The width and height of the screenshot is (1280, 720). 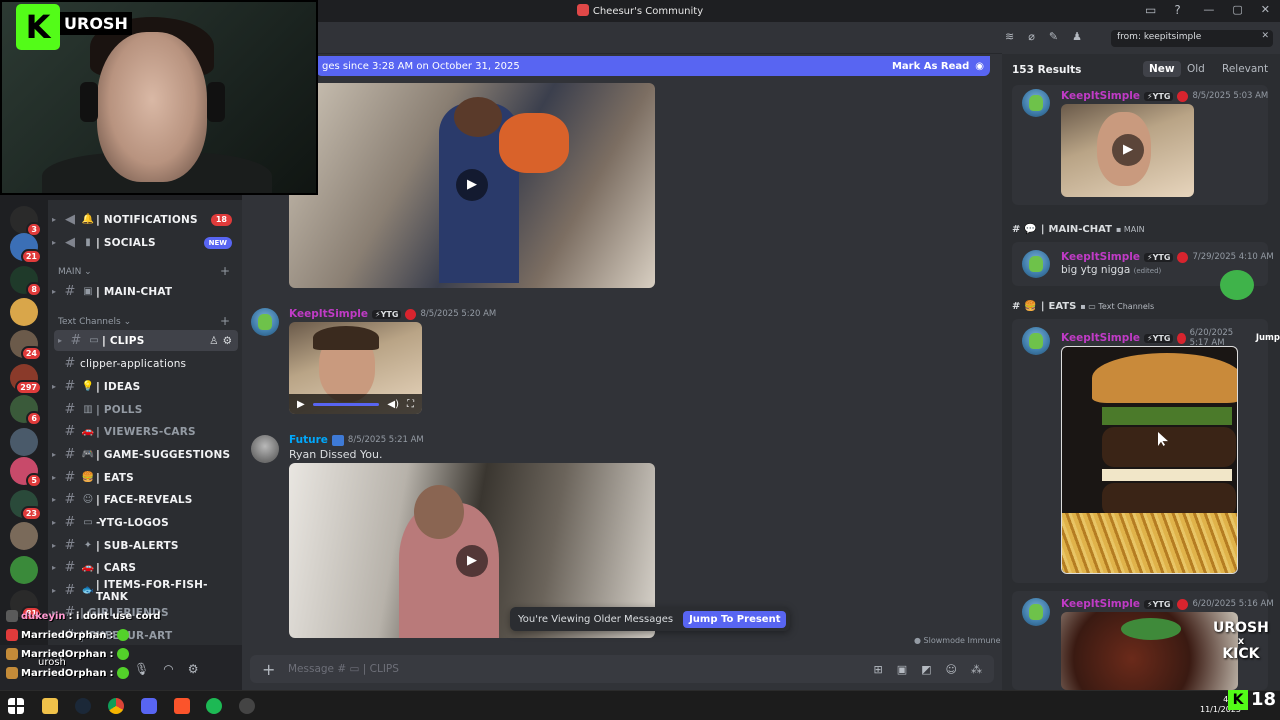 What do you see at coordinates (1009, 36) in the screenshot?
I see `threads-icon: ≋` at bounding box center [1009, 36].